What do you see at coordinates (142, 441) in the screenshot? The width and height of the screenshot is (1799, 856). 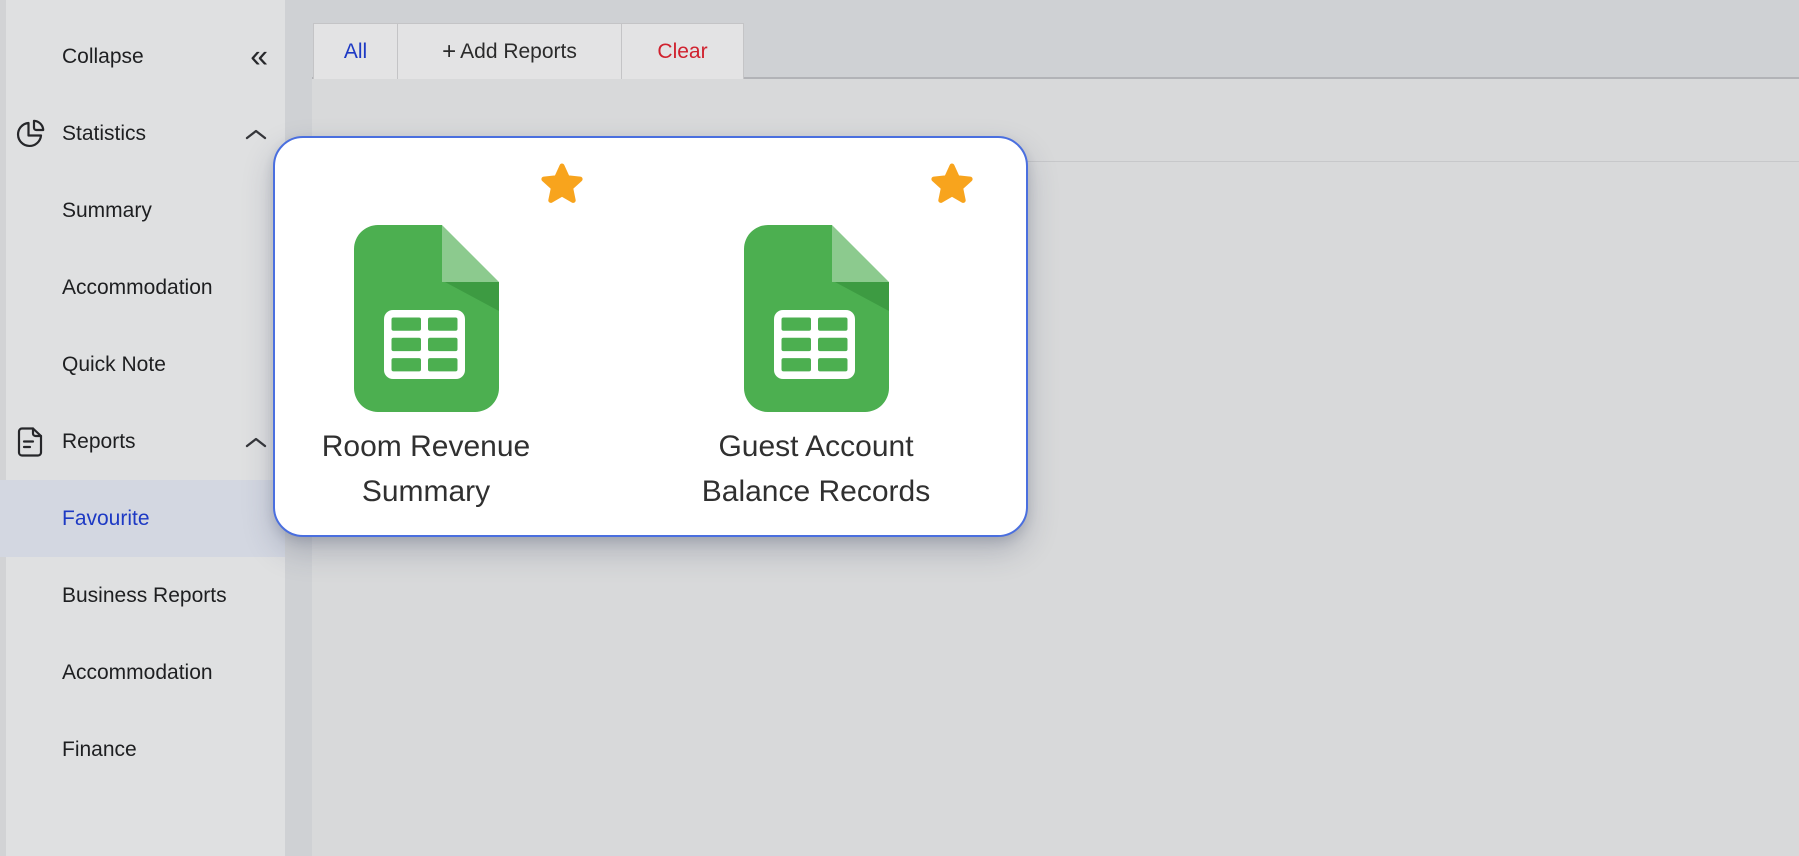 I see `sidebar-section-reports: Reports` at bounding box center [142, 441].